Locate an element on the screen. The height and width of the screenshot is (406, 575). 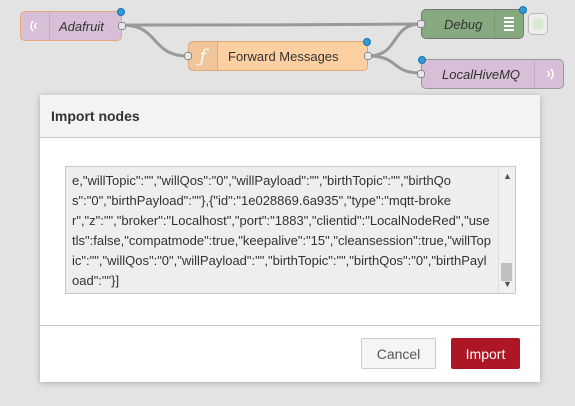
debug-list-icon is located at coordinates (508, 24).